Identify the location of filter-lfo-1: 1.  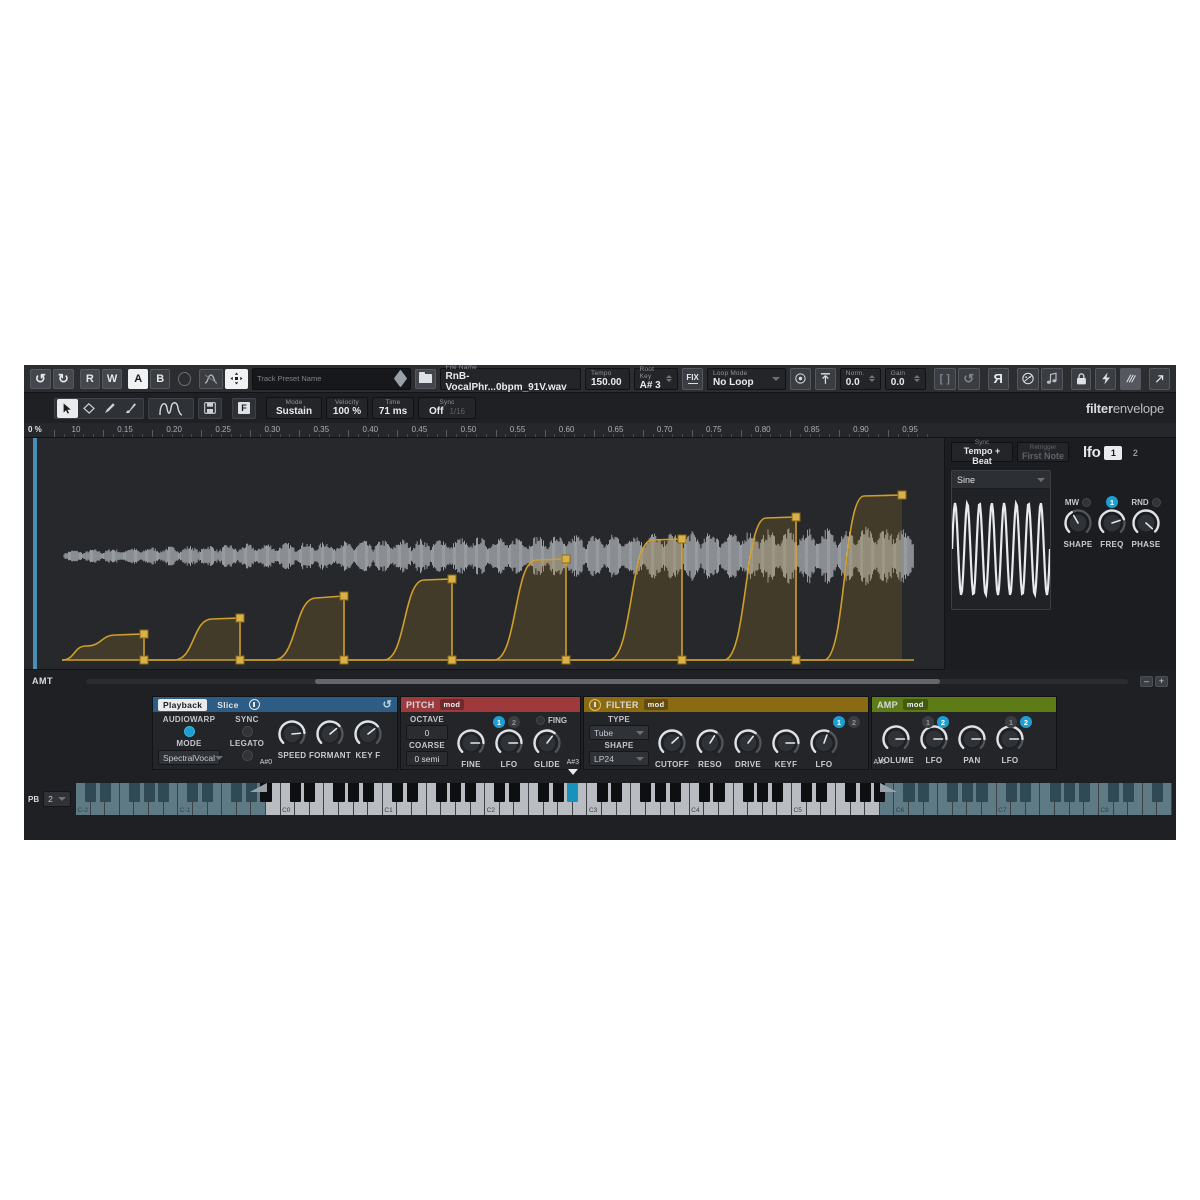
(839, 722).